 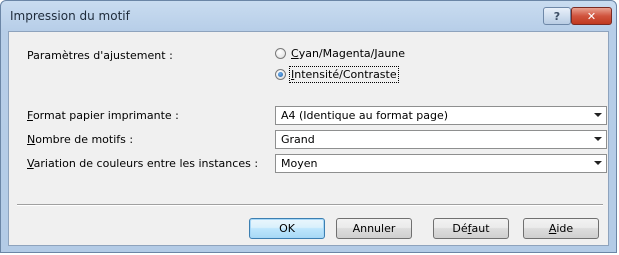 What do you see at coordinates (348, 53) in the screenshot?
I see `radio-cyan-magenta-yellow-label: Cyan/Magenta/Jaune` at bounding box center [348, 53].